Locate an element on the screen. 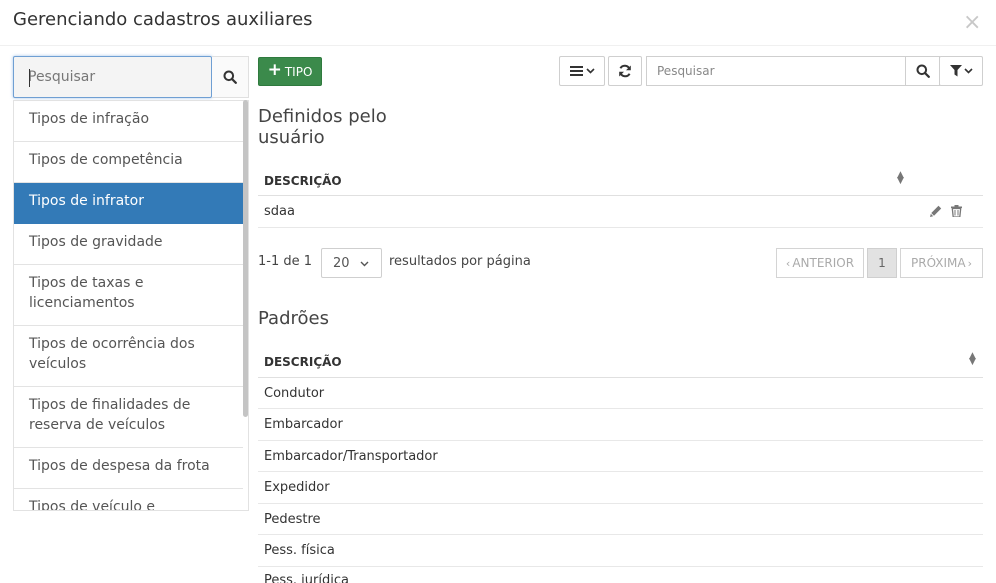  table-search-input is located at coordinates (772, 71).